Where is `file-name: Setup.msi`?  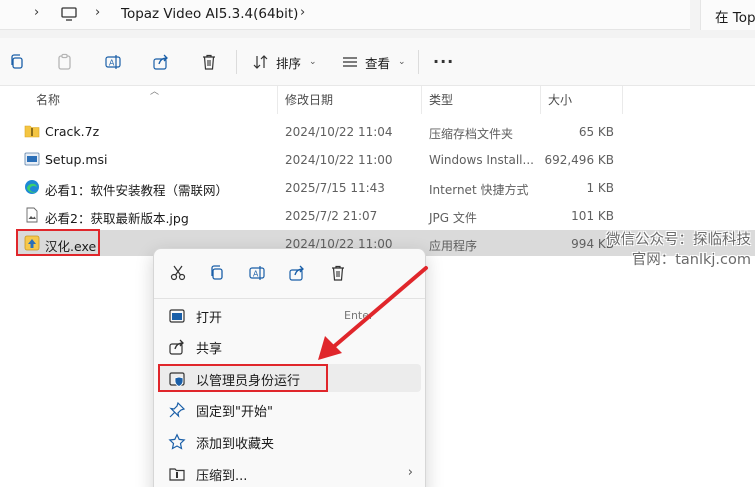 file-name: Setup.msi is located at coordinates (76, 159).